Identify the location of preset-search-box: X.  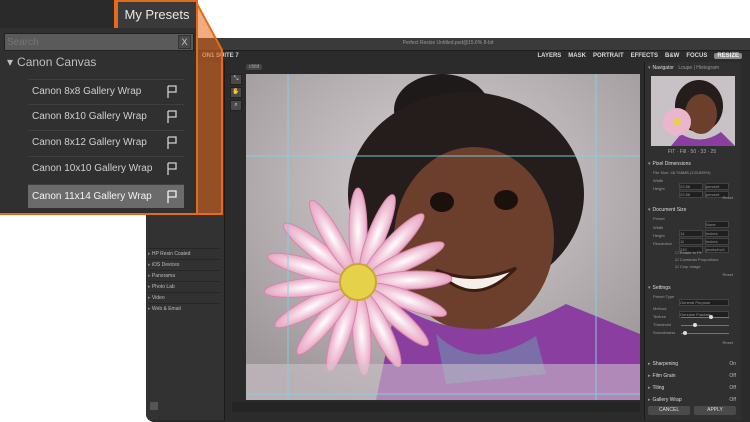
(99, 42).